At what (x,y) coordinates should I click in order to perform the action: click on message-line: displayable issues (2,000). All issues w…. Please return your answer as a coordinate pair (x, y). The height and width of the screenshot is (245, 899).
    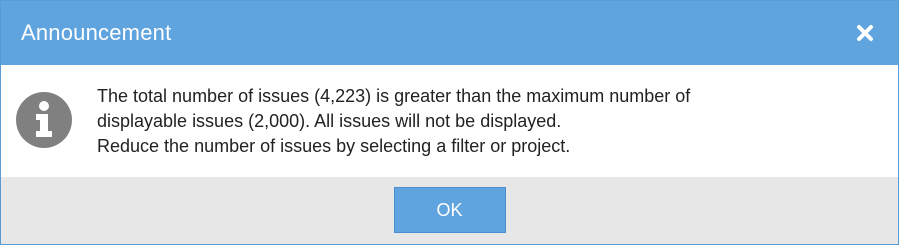
    Looking at the image, I should click on (329, 120).